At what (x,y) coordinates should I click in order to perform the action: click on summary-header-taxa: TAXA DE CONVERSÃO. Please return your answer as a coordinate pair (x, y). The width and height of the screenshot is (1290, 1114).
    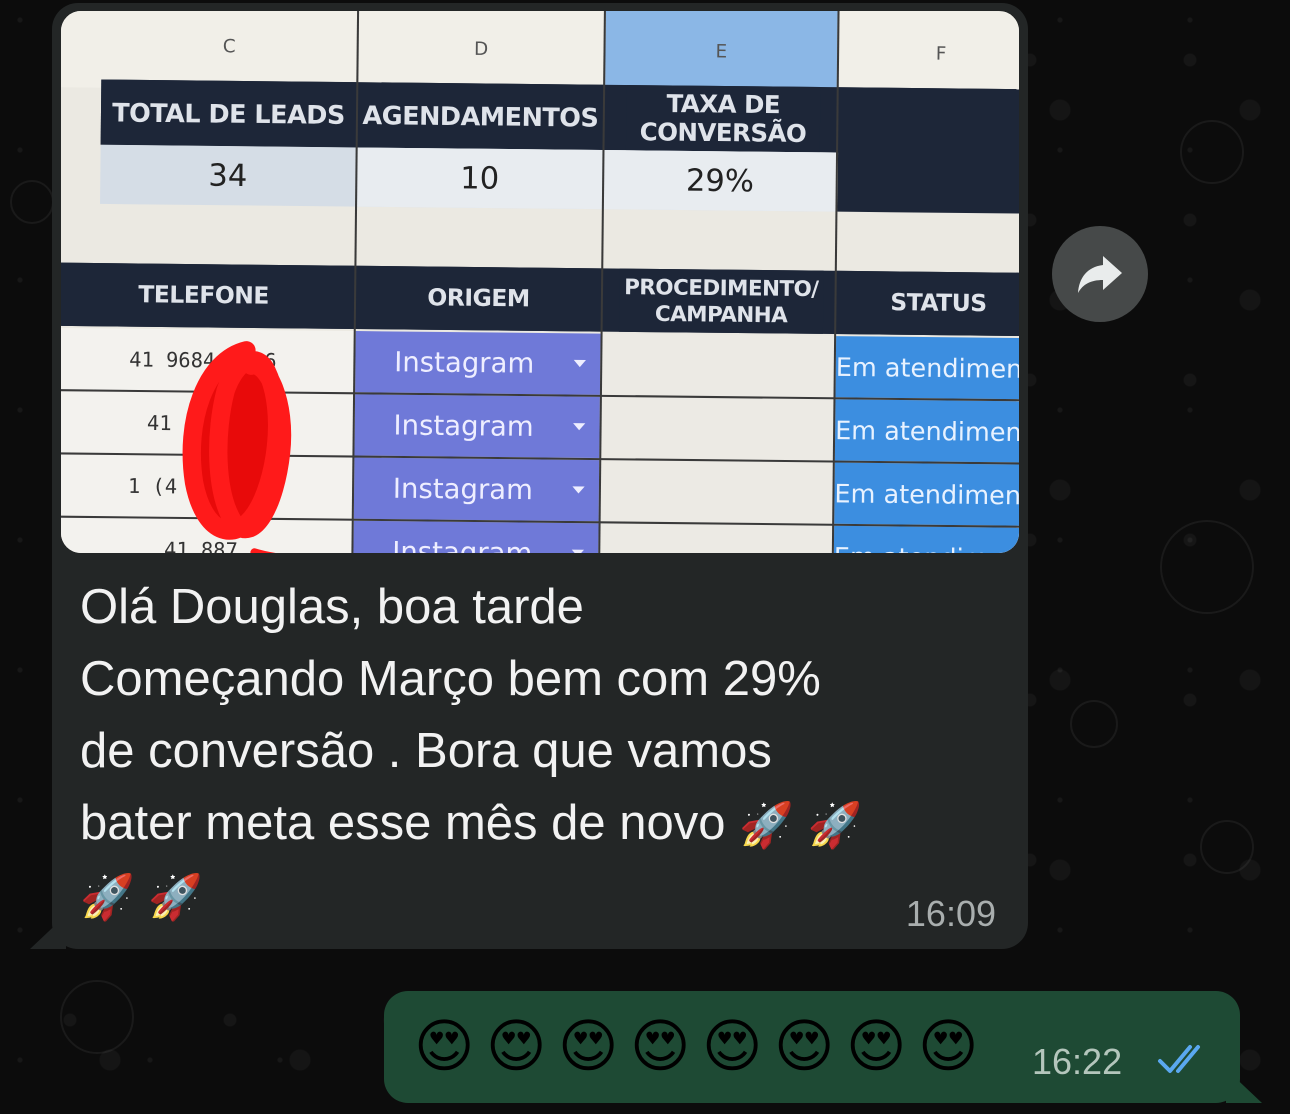
    Looking at the image, I should click on (723, 118).